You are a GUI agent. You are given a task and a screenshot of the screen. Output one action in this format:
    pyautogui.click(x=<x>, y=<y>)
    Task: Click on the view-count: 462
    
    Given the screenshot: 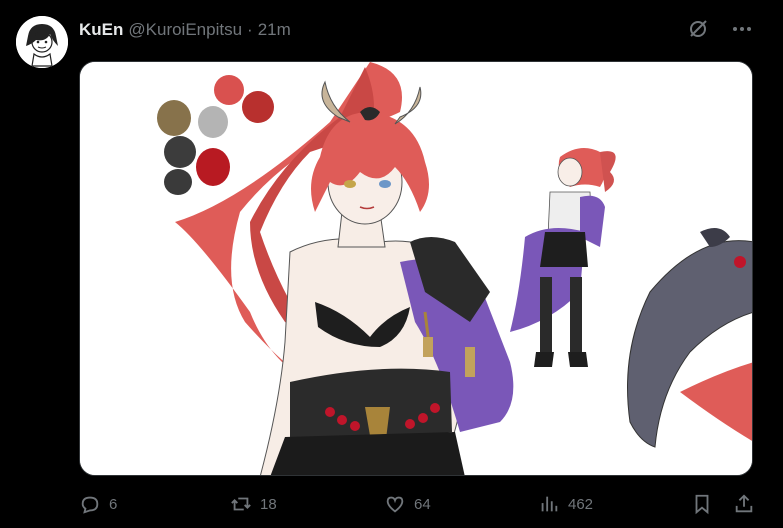 What is the action you would take?
    pyautogui.click(x=581, y=504)
    